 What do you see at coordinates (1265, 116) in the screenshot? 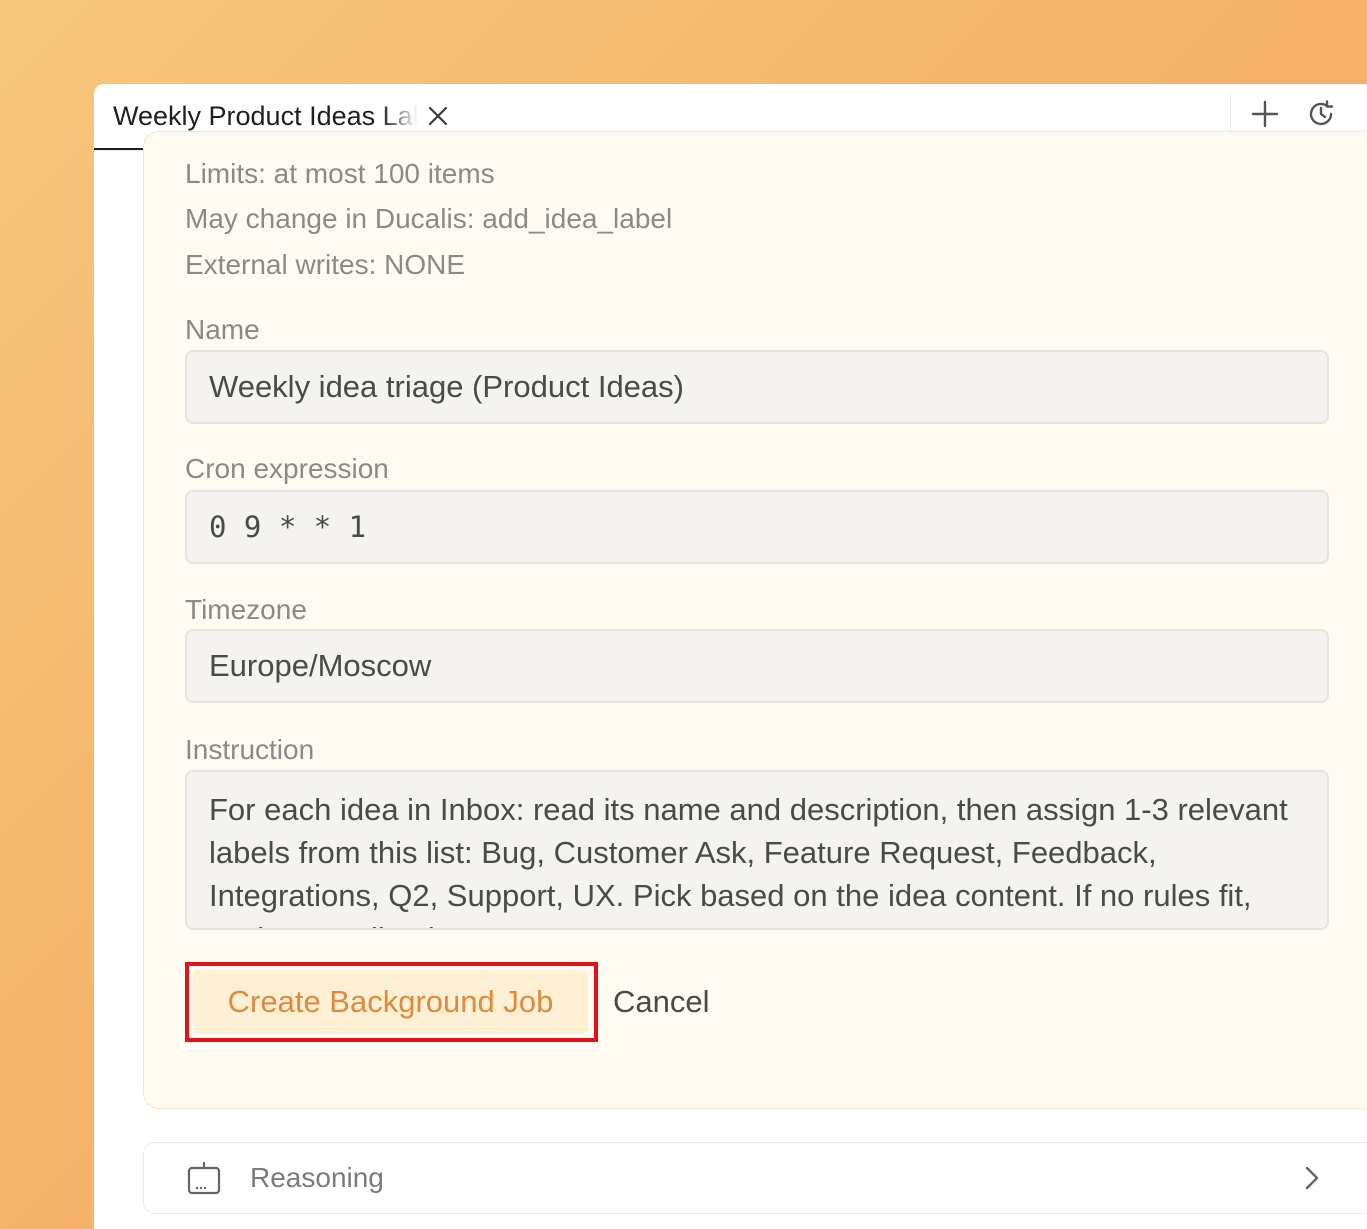
I see `plus-icon` at bounding box center [1265, 116].